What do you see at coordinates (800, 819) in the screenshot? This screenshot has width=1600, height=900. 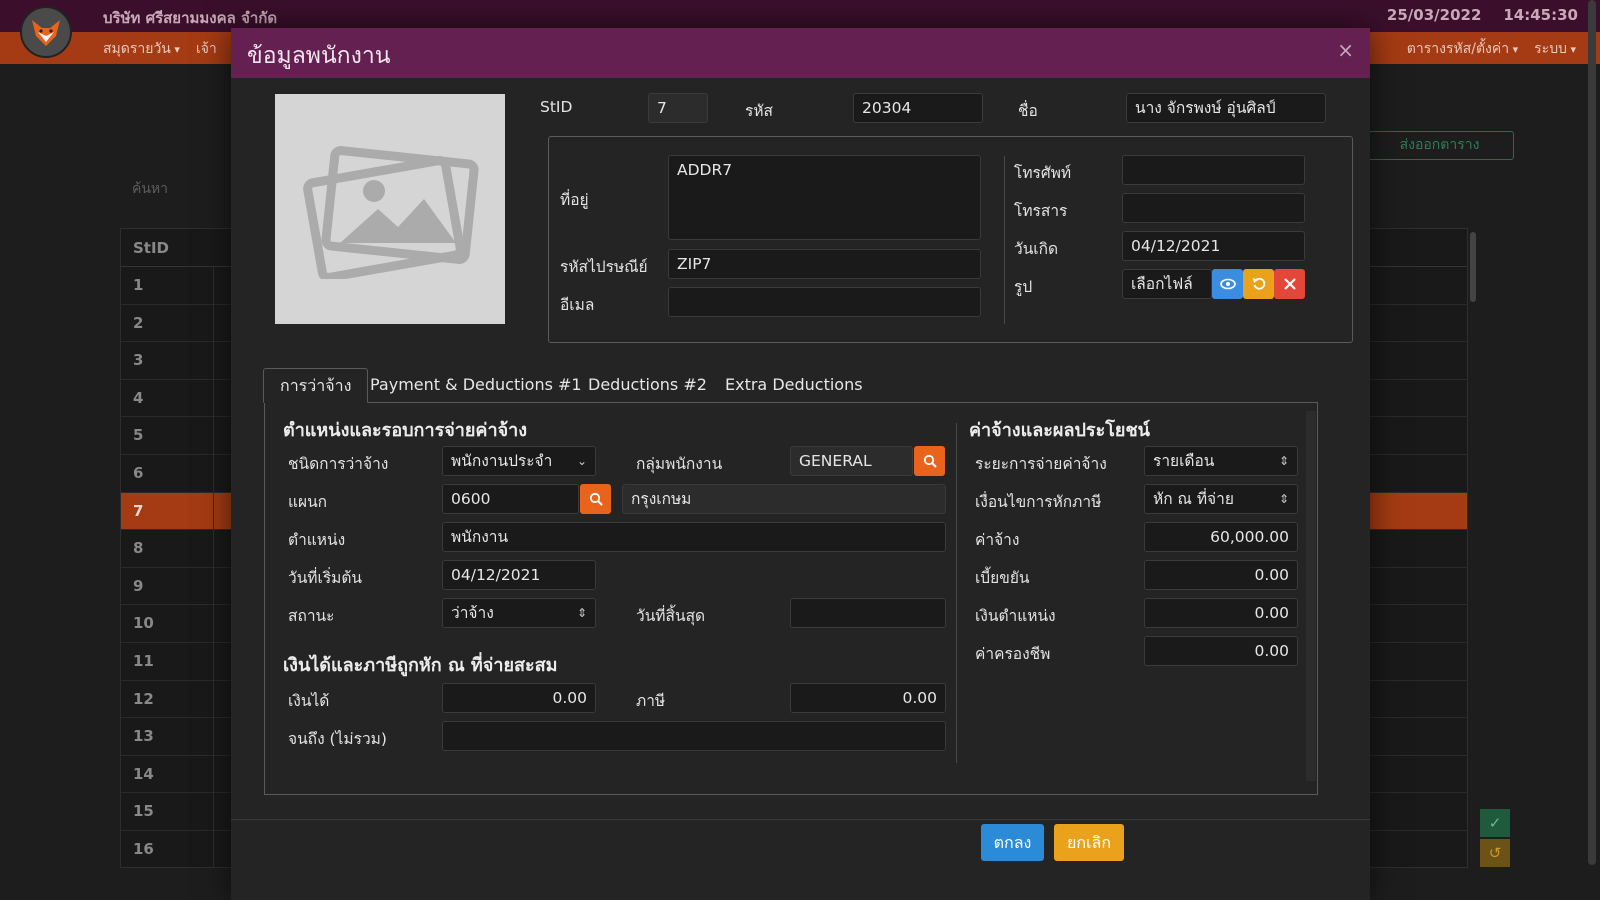 I see `footer-divider` at bounding box center [800, 819].